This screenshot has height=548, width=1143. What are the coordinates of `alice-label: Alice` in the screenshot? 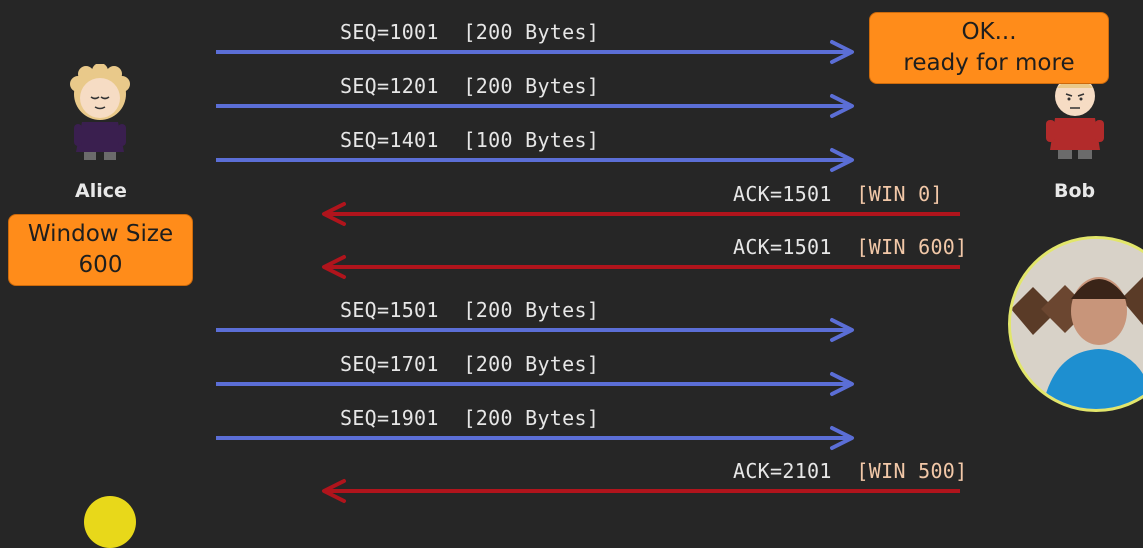 It's located at (101, 191).